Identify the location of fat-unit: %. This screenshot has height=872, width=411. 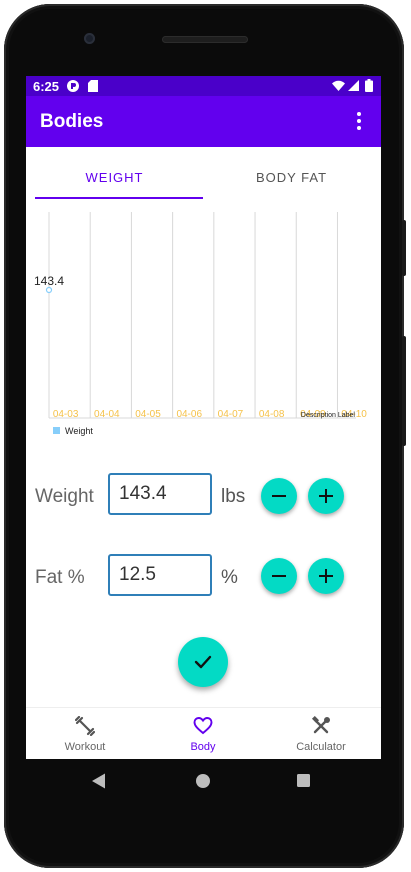
(229, 577).